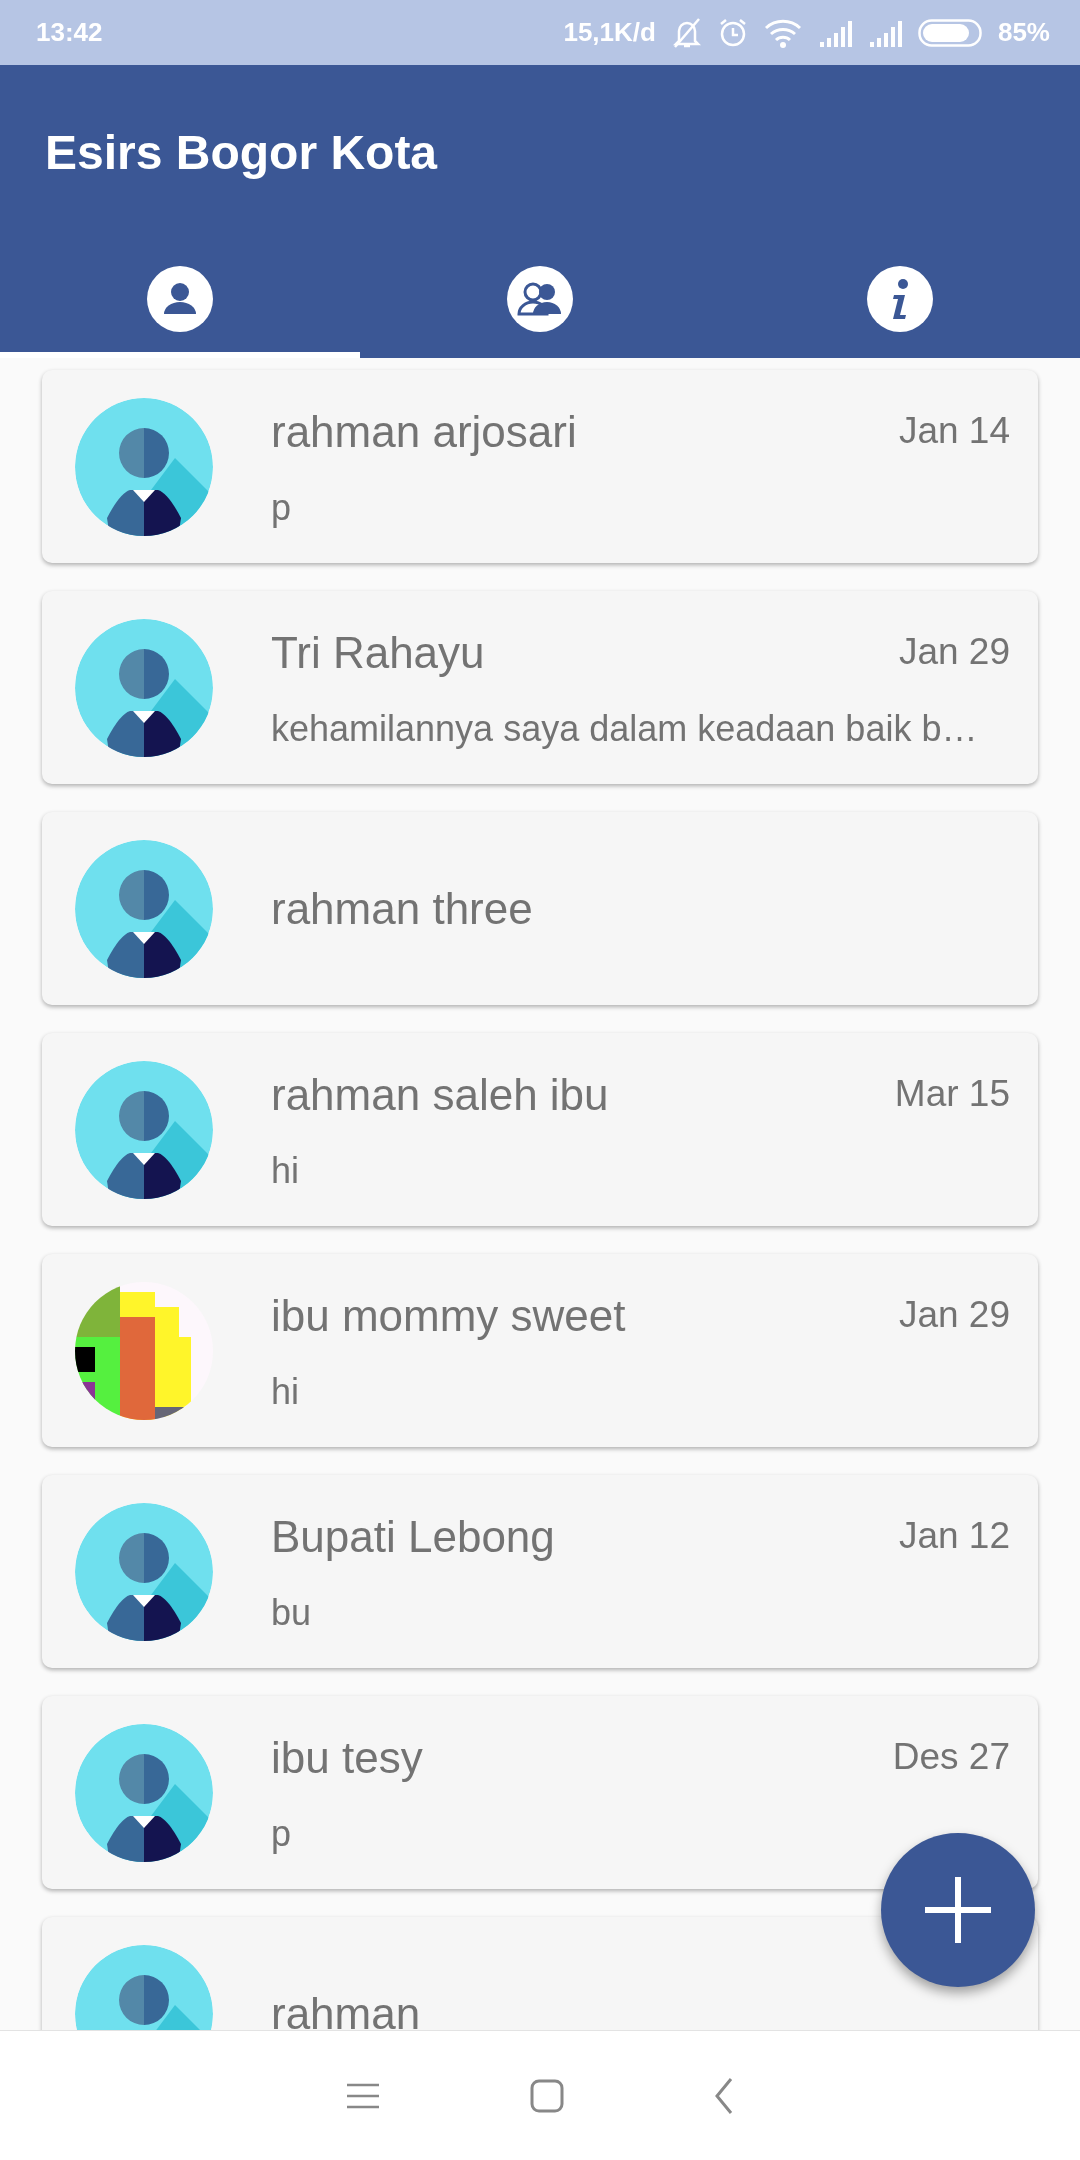 This screenshot has height=2160, width=1080. Describe the element at coordinates (540, 466) in the screenshot. I see `chat-card: rahman arjosari Jan 14 p` at that location.